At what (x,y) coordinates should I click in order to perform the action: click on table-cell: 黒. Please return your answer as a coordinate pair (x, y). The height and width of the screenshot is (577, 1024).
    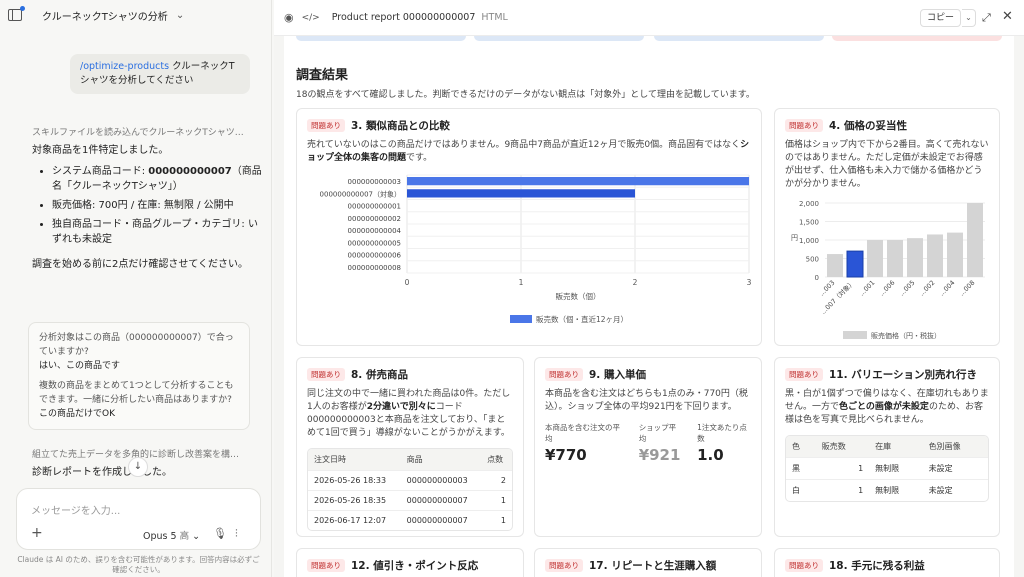
    Looking at the image, I should click on (801, 468).